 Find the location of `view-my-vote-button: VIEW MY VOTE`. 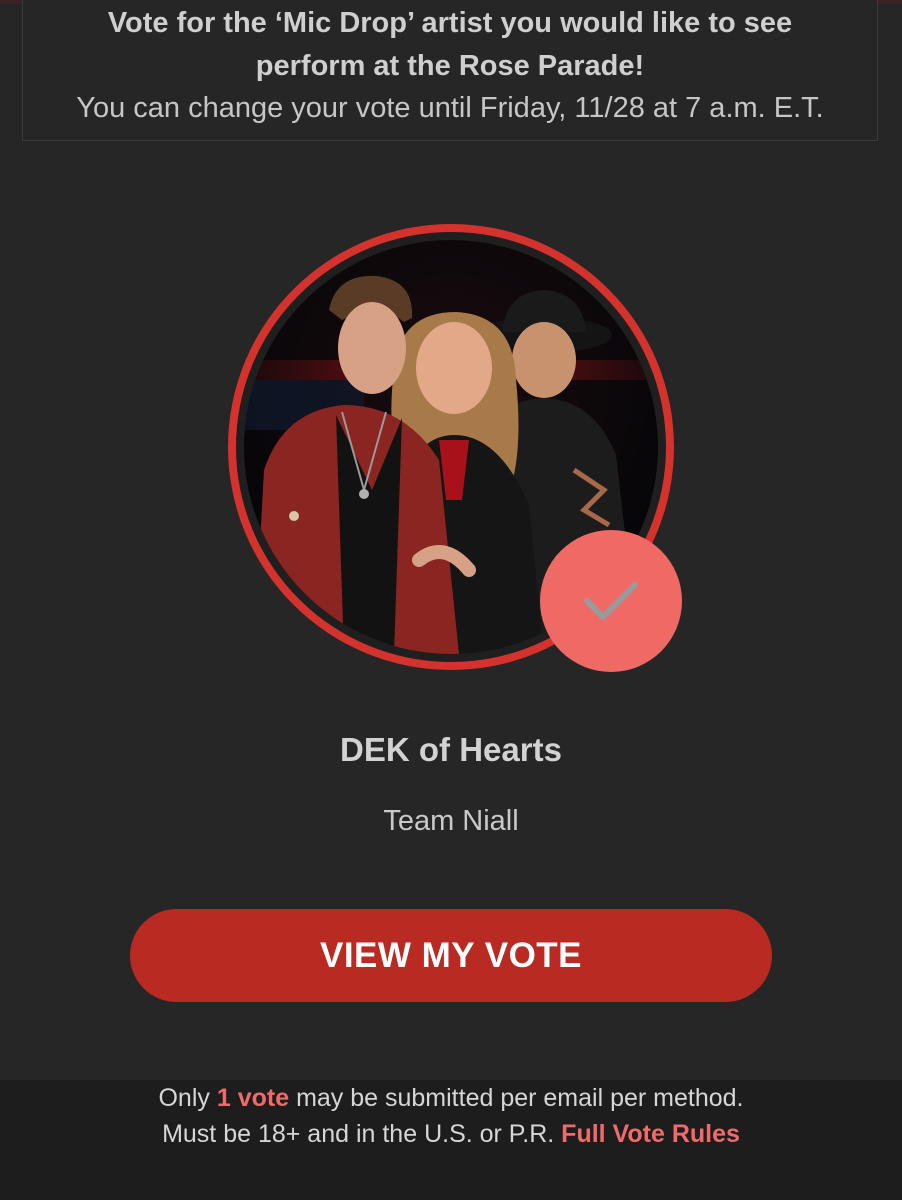

view-my-vote-button: VIEW MY VOTE is located at coordinates (451, 955).